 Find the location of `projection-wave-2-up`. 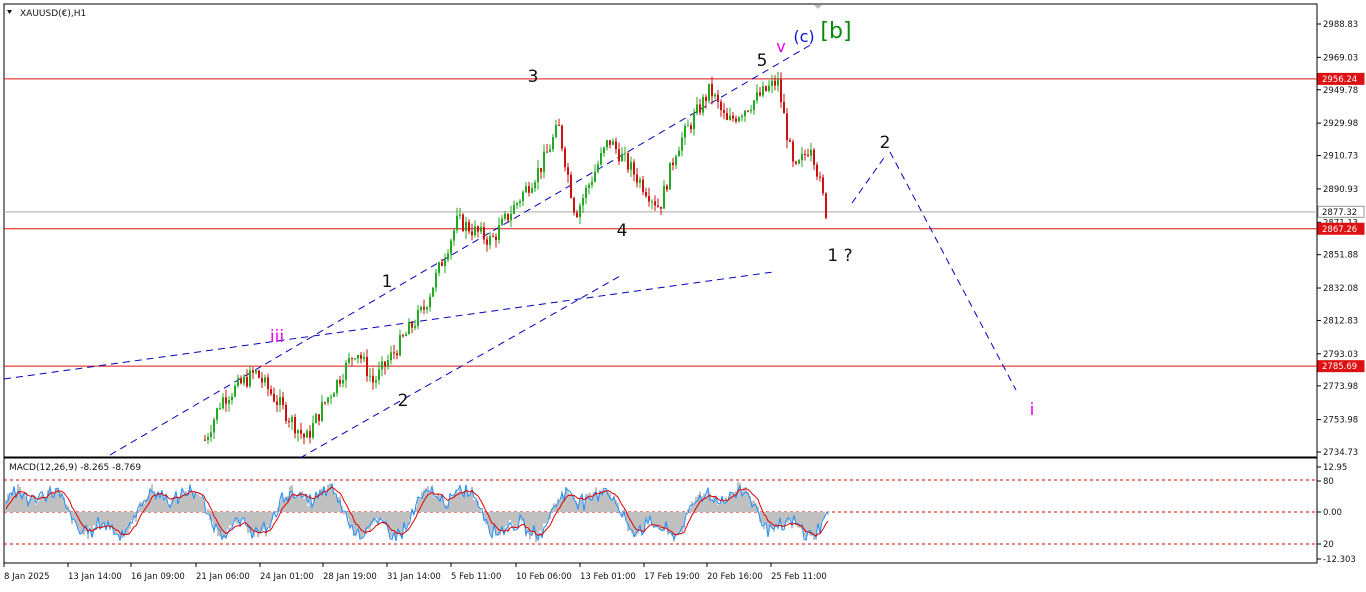

projection-wave-2-up is located at coordinates (869, 179).